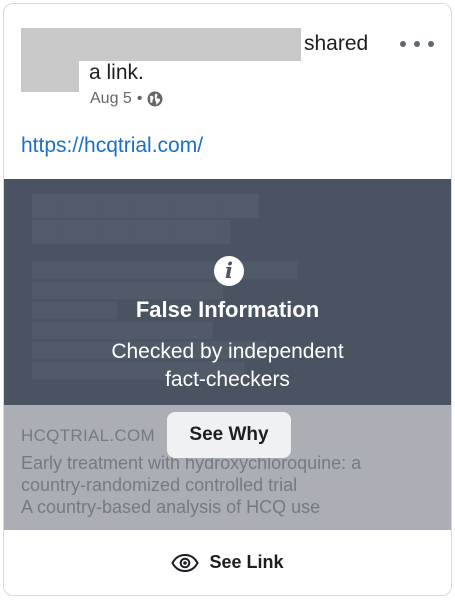 The image size is (455, 600). I want to click on redacted-author-name, so click(190, 44).